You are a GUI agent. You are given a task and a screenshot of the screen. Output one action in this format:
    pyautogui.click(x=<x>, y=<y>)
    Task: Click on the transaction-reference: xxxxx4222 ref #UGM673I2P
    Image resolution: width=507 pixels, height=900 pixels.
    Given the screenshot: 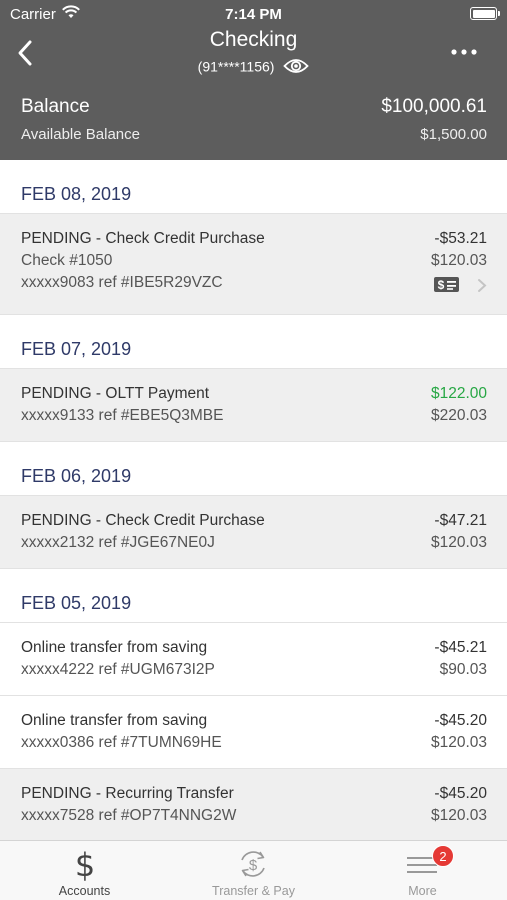 What is the action you would take?
    pyautogui.click(x=118, y=669)
    